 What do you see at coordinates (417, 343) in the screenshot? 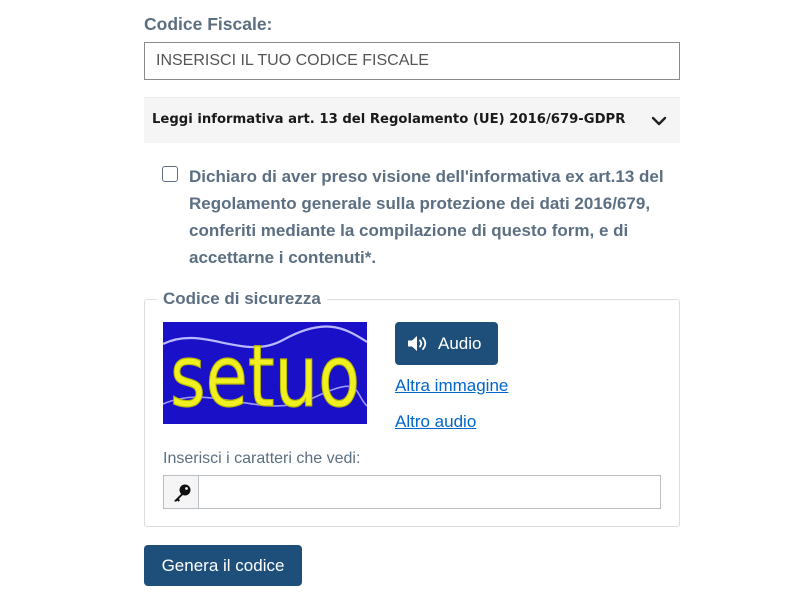
I see `speaker-icon` at bounding box center [417, 343].